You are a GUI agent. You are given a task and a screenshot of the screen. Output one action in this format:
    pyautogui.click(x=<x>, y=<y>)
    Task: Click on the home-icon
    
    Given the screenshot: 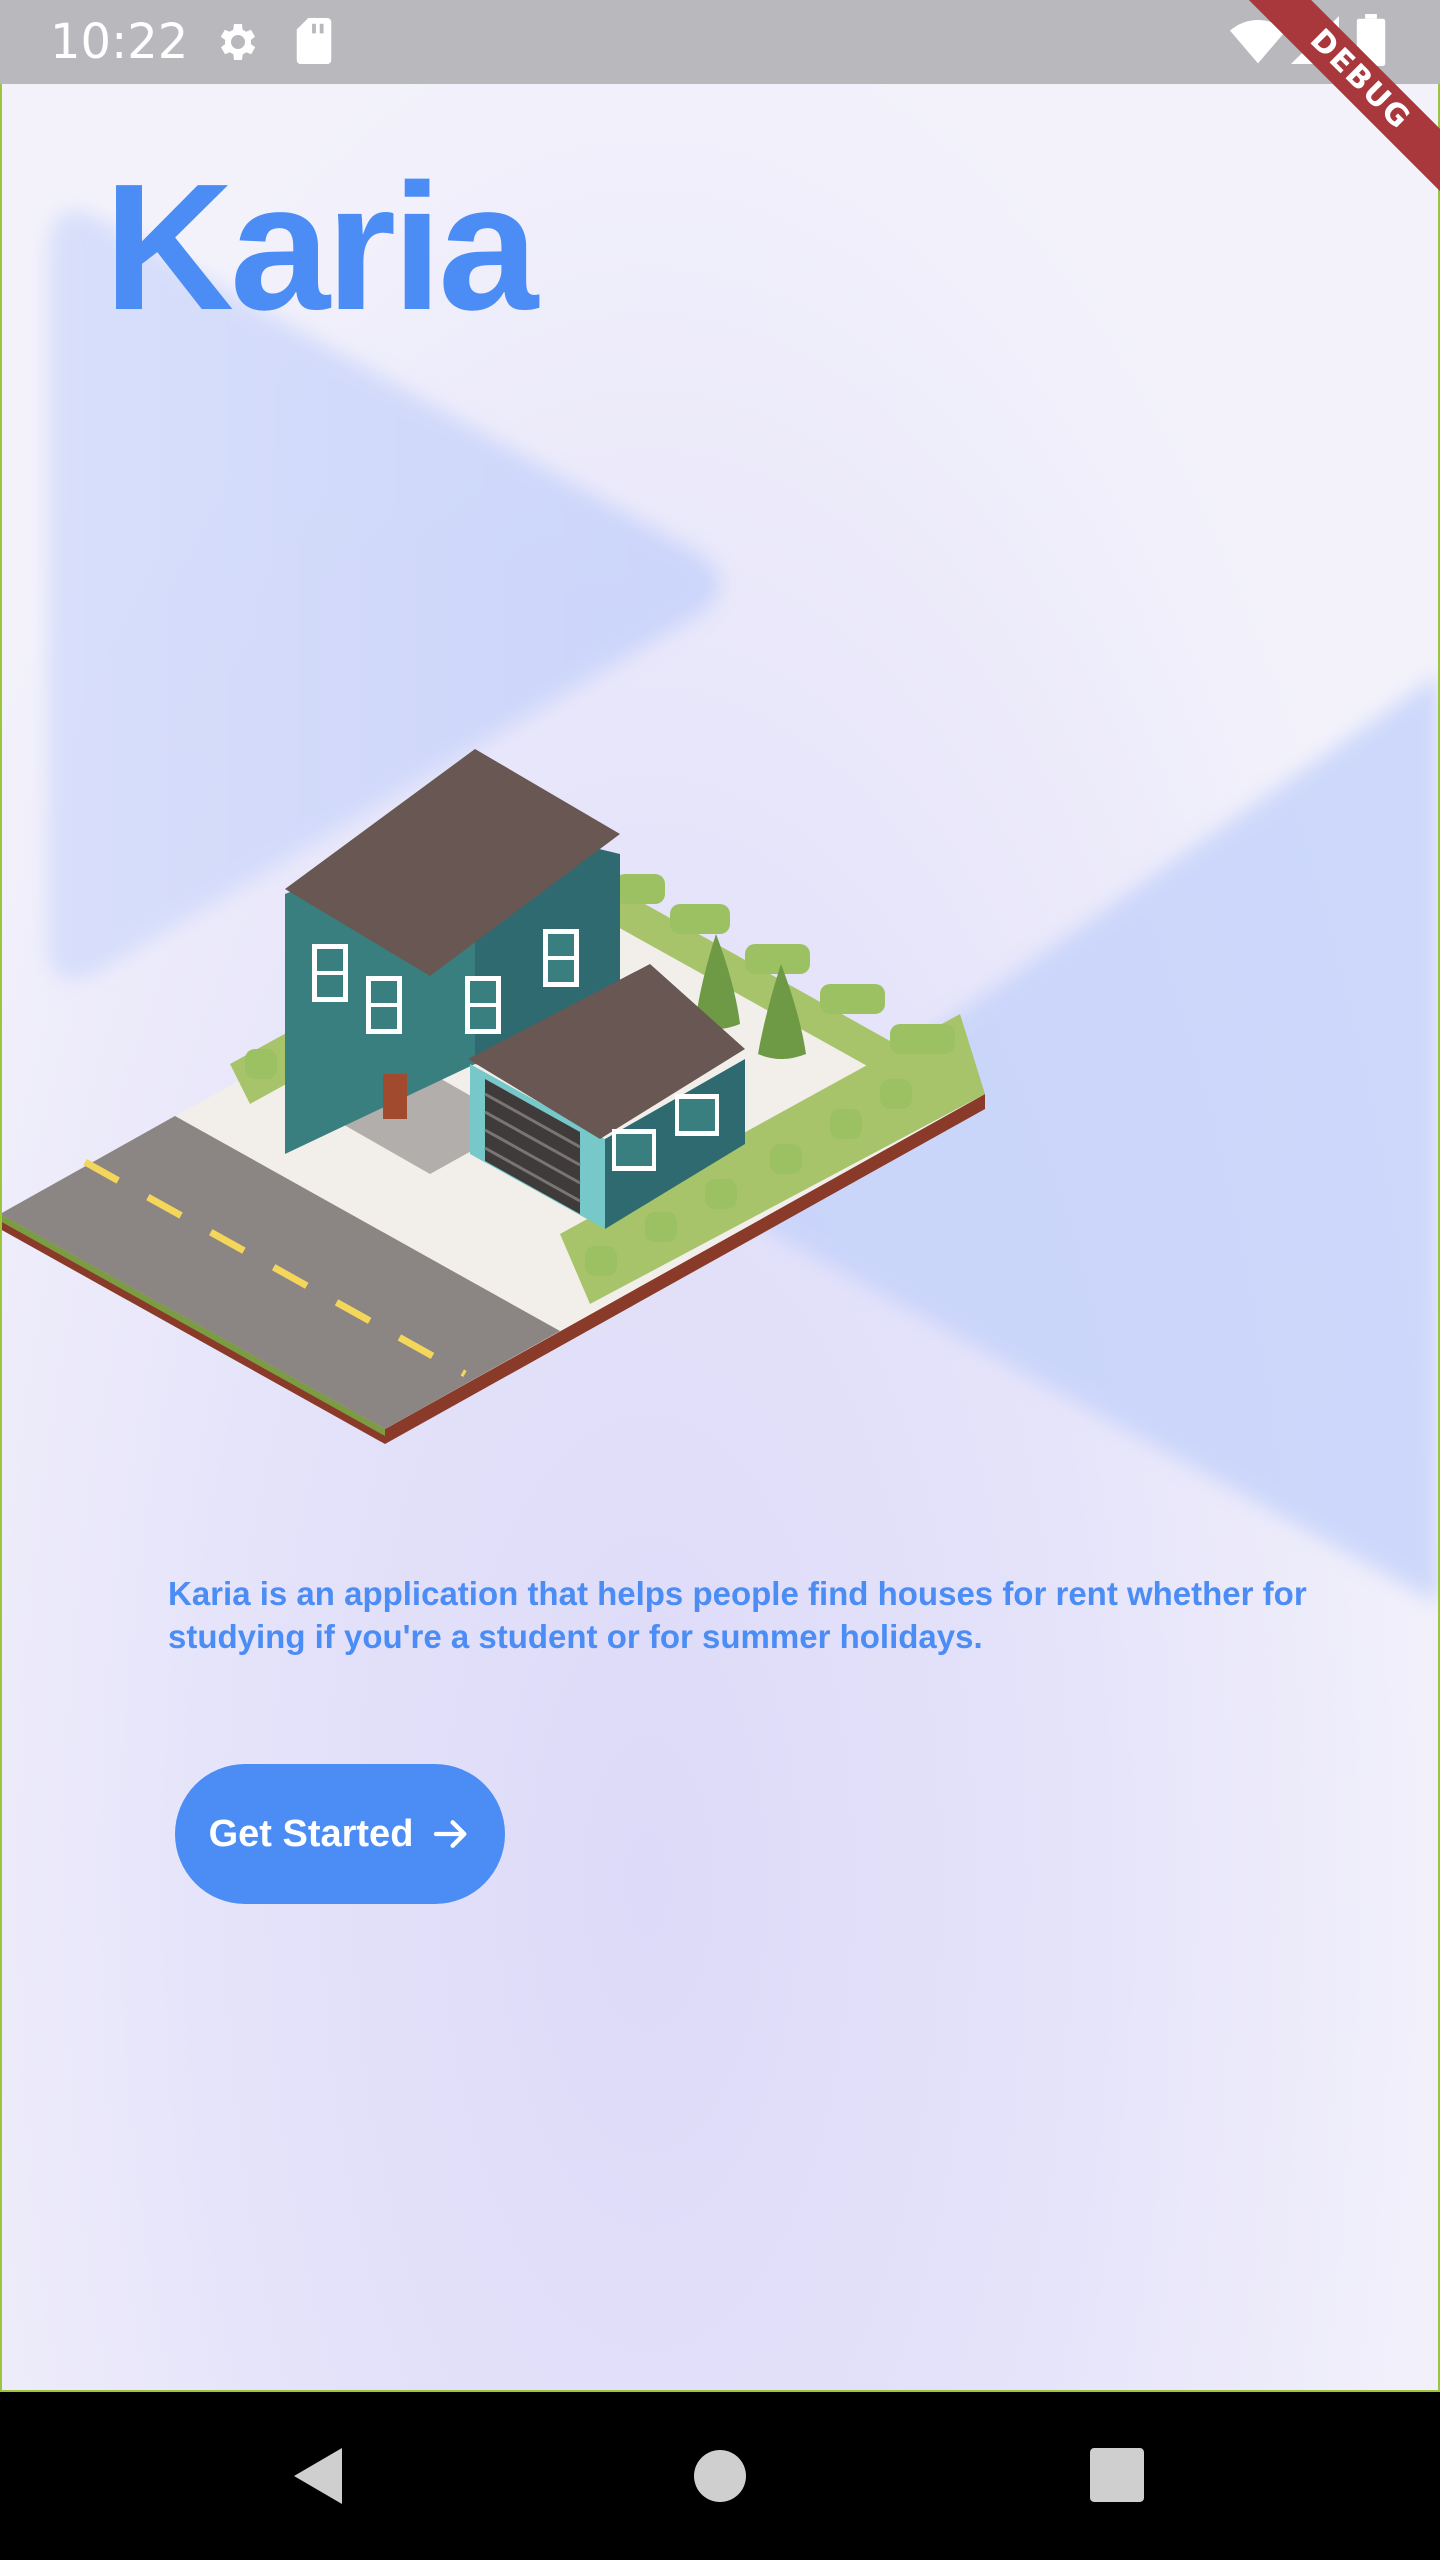 What is the action you would take?
    pyautogui.click(x=720, y=2476)
    